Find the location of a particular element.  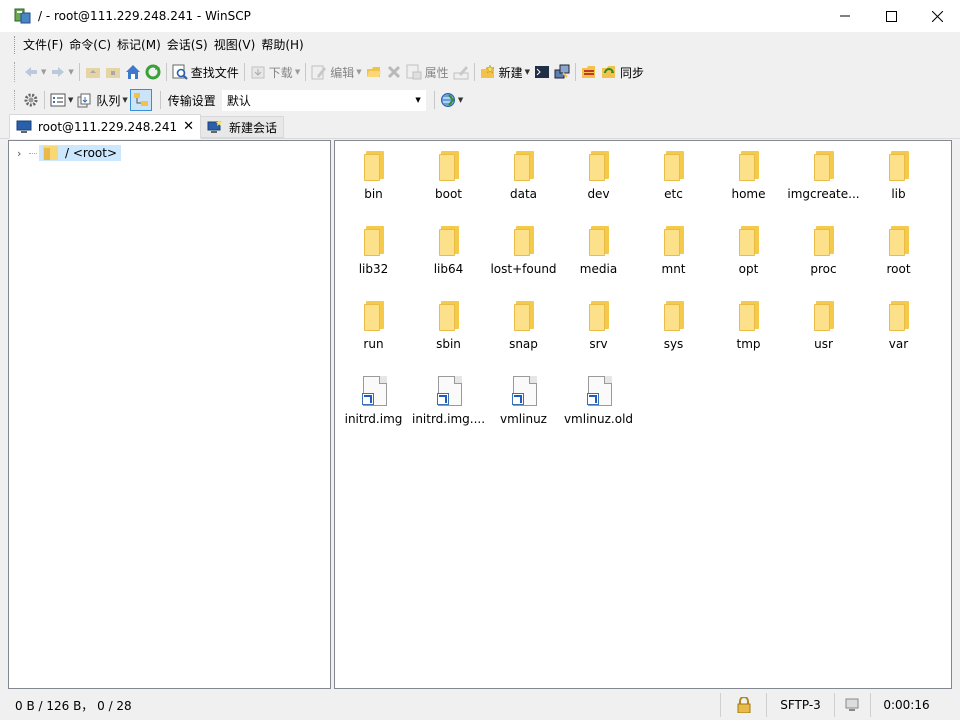

home-directory-button is located at coordinates (133, 72).